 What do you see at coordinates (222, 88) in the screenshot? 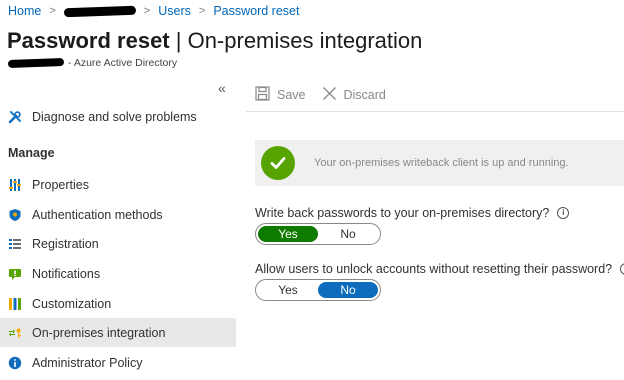
I see `collapse-sidebar-button: «` at bounding box center [222, 88].